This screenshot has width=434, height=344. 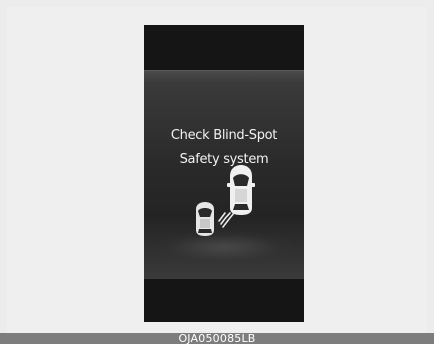 I want to click on image-code-label: OJA050085LB, so click(x=217, y=338).